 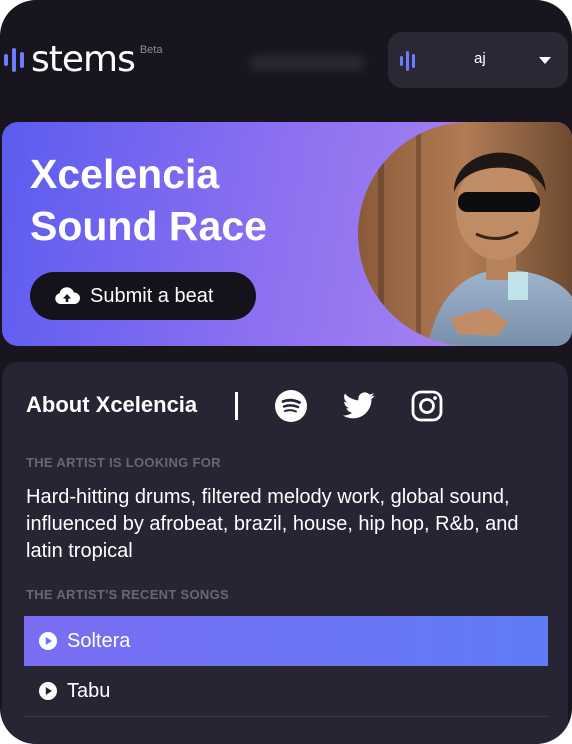 What do you see at coordinates (151, 50) in the screenshot?
I see `beta-badge: Beta` at bounding box center [151, 50].